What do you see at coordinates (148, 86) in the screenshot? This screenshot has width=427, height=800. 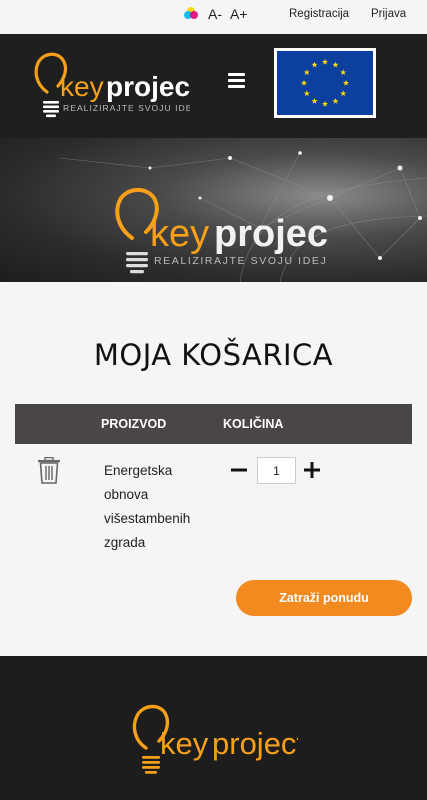 I see `logo-word-project: project` at bounding box center [148, 86].